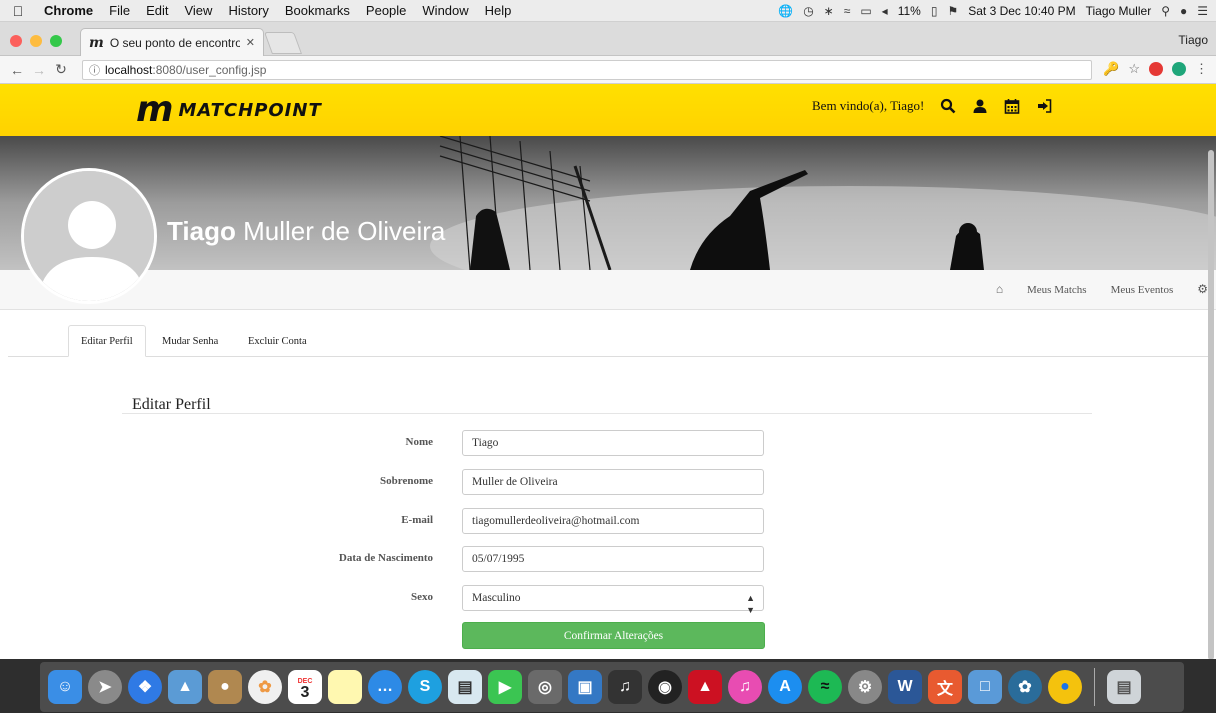 The image size is (1216, 713). What do you see at coordinates (945, 687) in the screenshot?
I see `translate-icon: 文` at bounding box center [945, 687].